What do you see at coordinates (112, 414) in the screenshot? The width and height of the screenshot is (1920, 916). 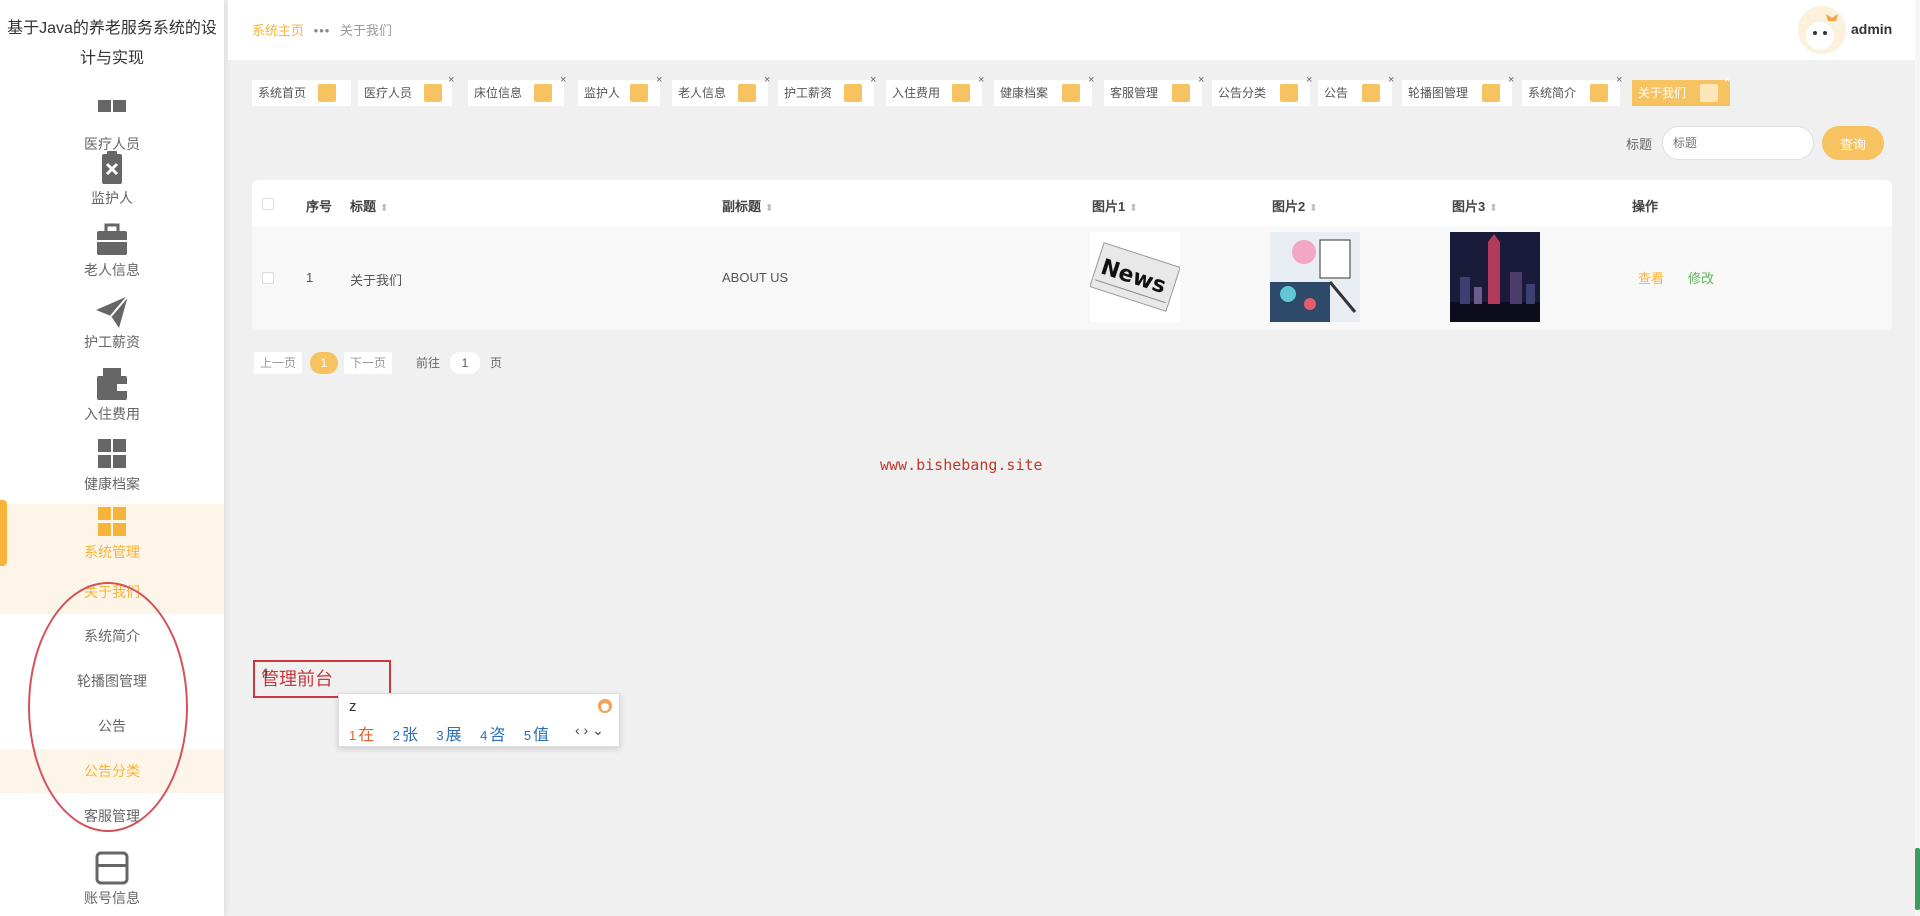 I see `sidebar-item-label: 入住费用` at bounding box center [112, 414].